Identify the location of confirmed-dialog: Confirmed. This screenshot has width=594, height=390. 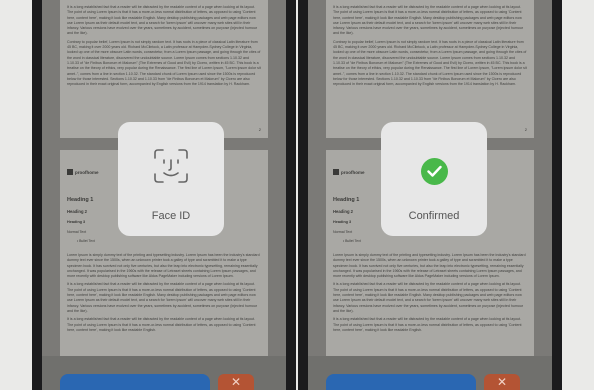
(434, 179).